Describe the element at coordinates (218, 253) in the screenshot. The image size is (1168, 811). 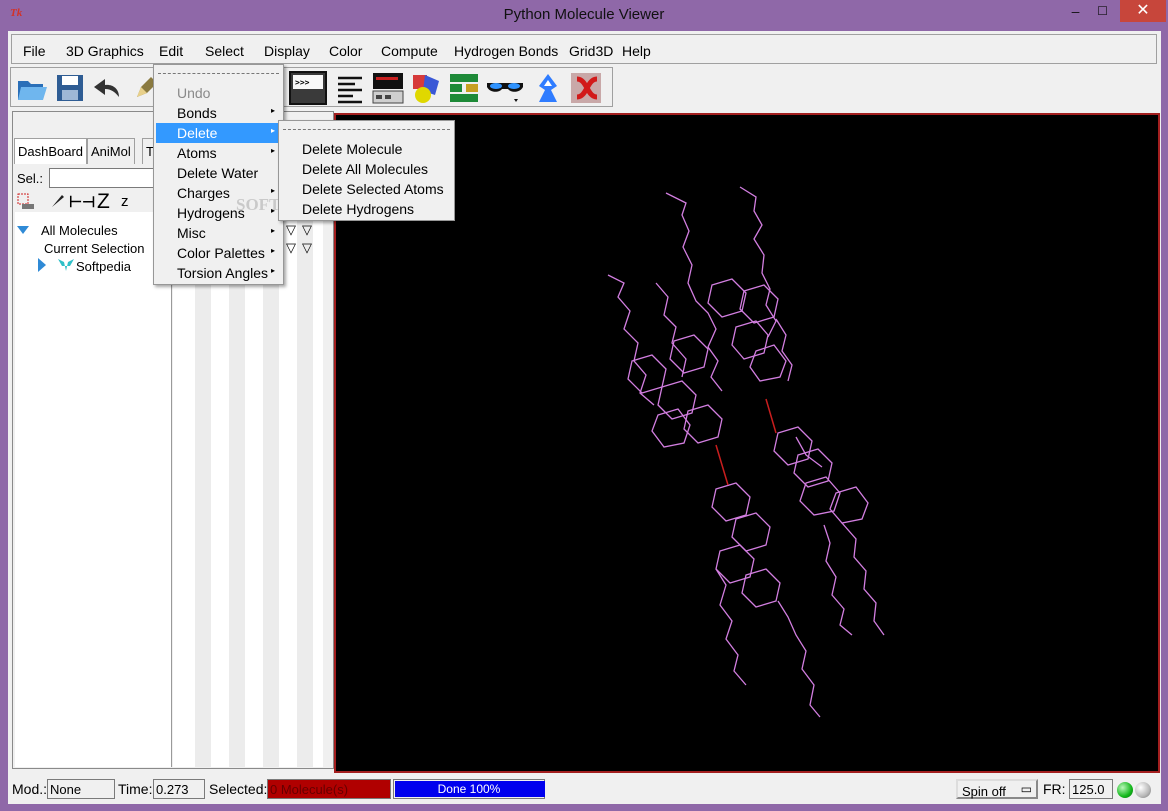
I see `menu-item-color-palettes: Color Palettes ▸` at that location.